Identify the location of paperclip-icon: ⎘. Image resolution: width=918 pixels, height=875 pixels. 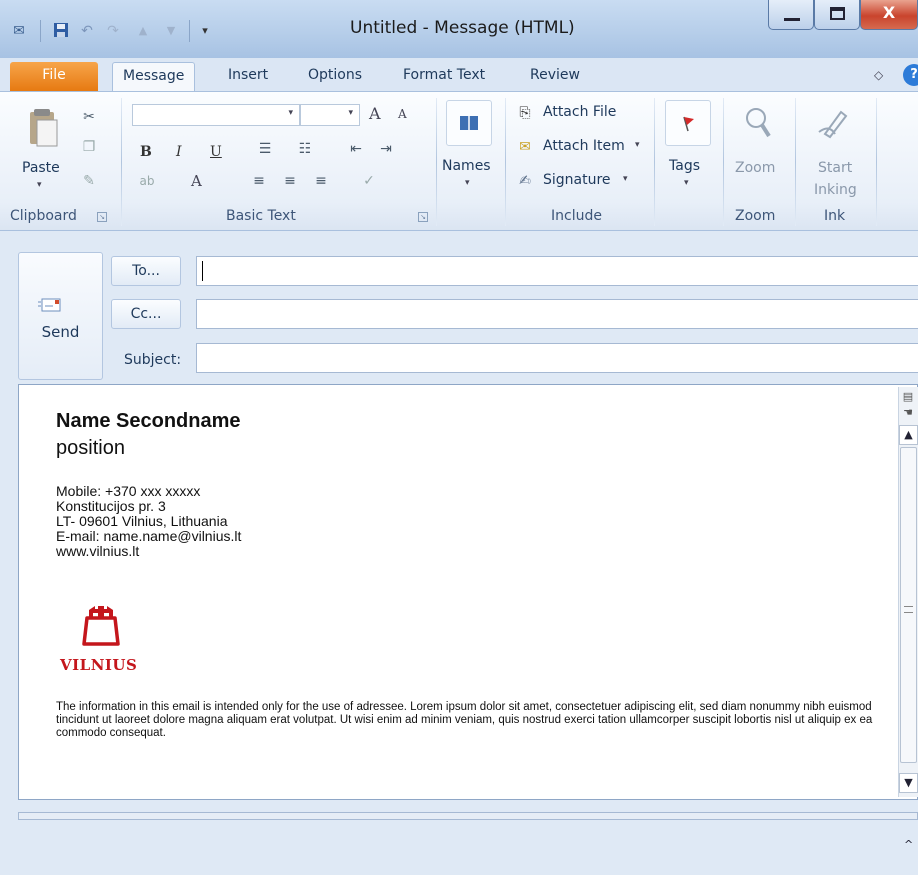
(525, 113).